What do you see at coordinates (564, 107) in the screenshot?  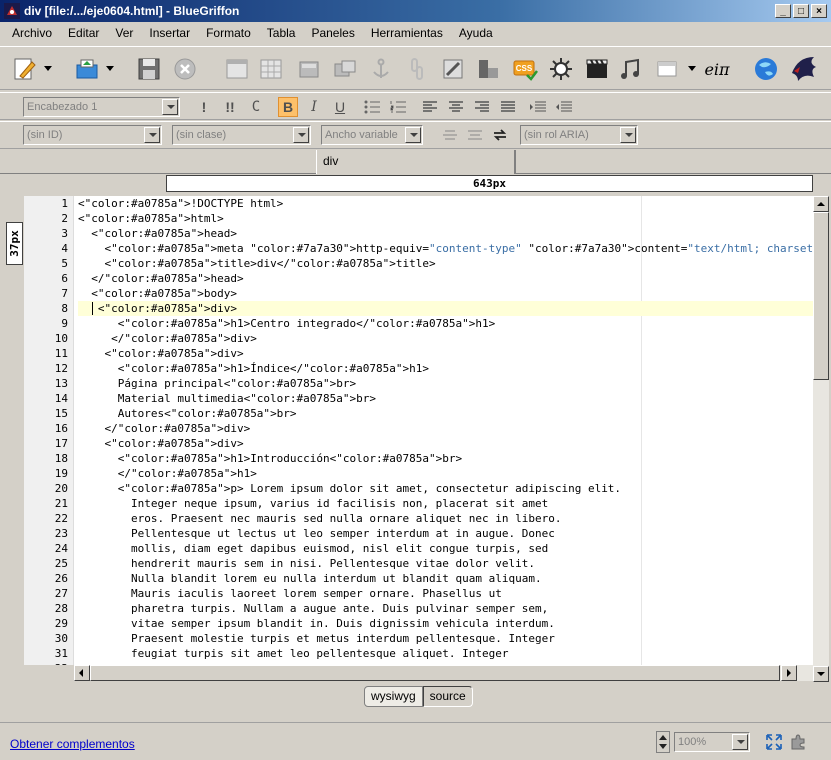 I see `outdent-button` at bounding box center [564, 107].